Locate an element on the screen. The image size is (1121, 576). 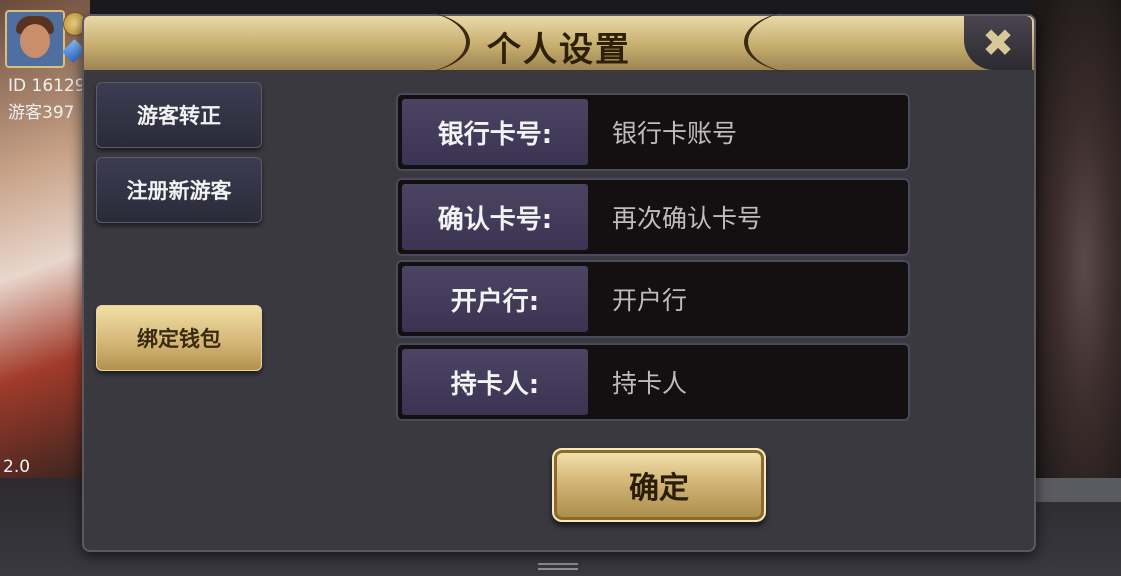
bank-card-row: 银行卡号: is located at coordinates (653, 132).